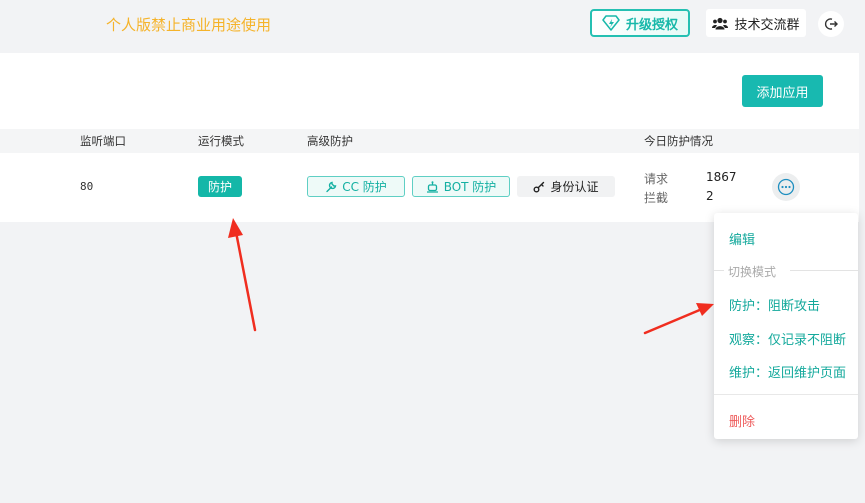  I want to click on annotation-arrow-mode, so click(242, 275).